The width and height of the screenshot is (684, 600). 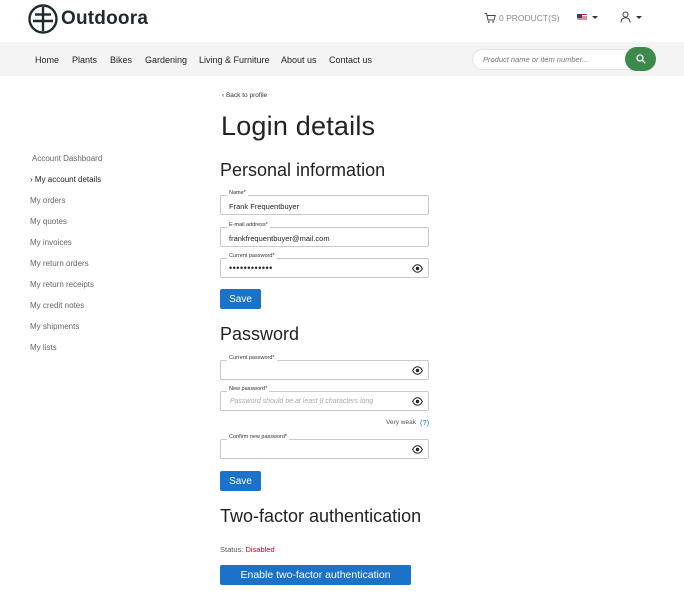 I want to click on status-badge: Disabled, so click(x=260, y=549).